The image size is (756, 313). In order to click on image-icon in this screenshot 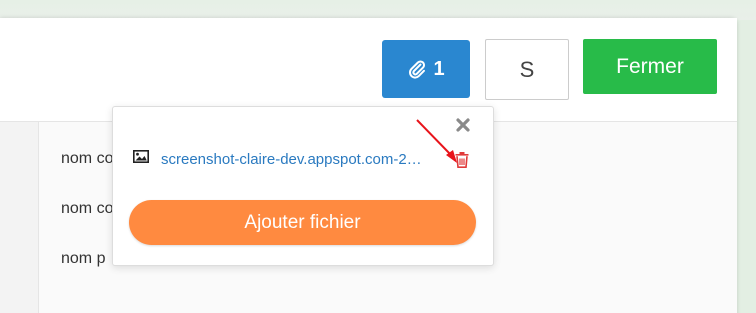, I will do `click(141, 159)`.